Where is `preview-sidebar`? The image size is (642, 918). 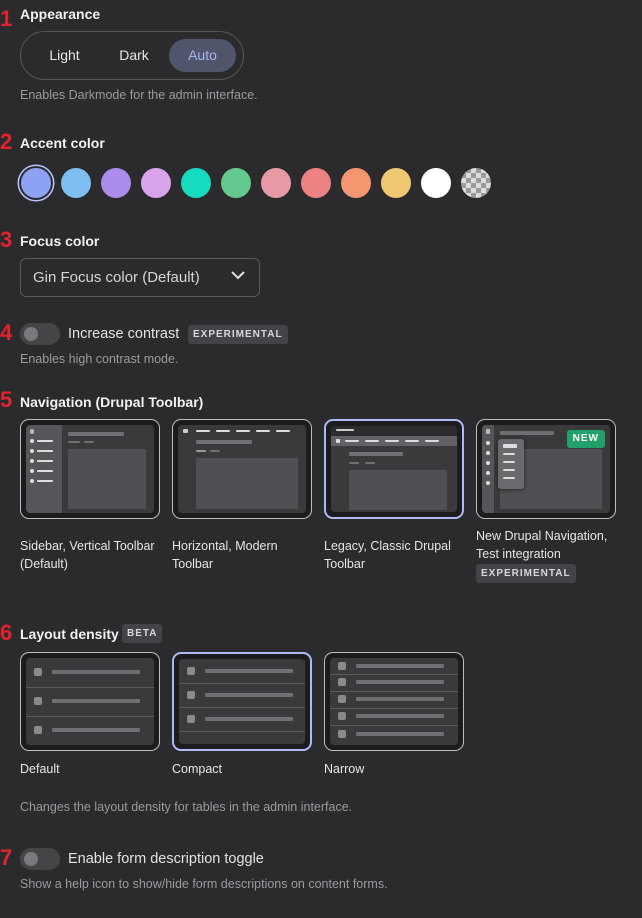 preview-sidebar is located at coordinates (488, 469).